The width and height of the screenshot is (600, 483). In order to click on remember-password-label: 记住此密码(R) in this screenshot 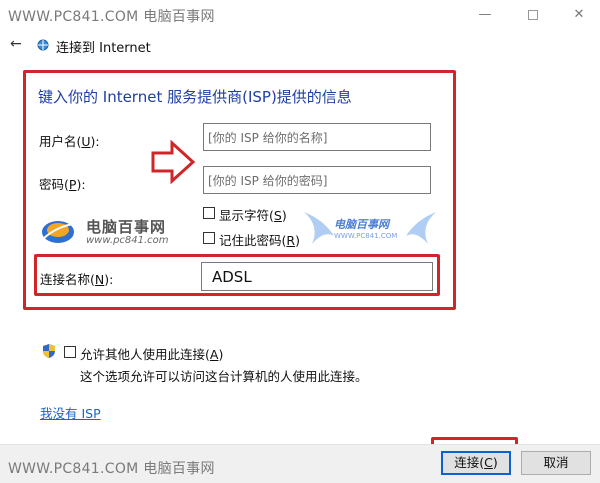, I will do `click(259, 239)`.